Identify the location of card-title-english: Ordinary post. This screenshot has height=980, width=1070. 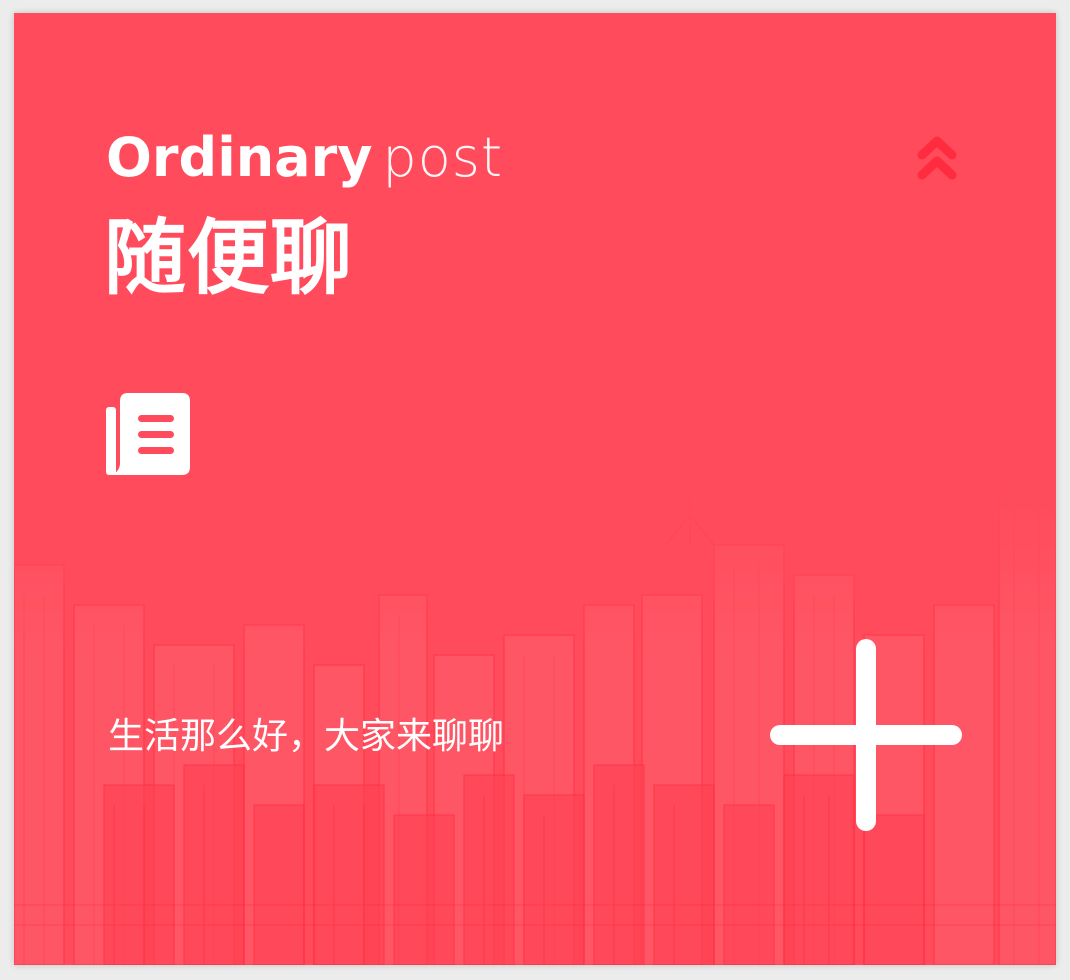
(304, 158).